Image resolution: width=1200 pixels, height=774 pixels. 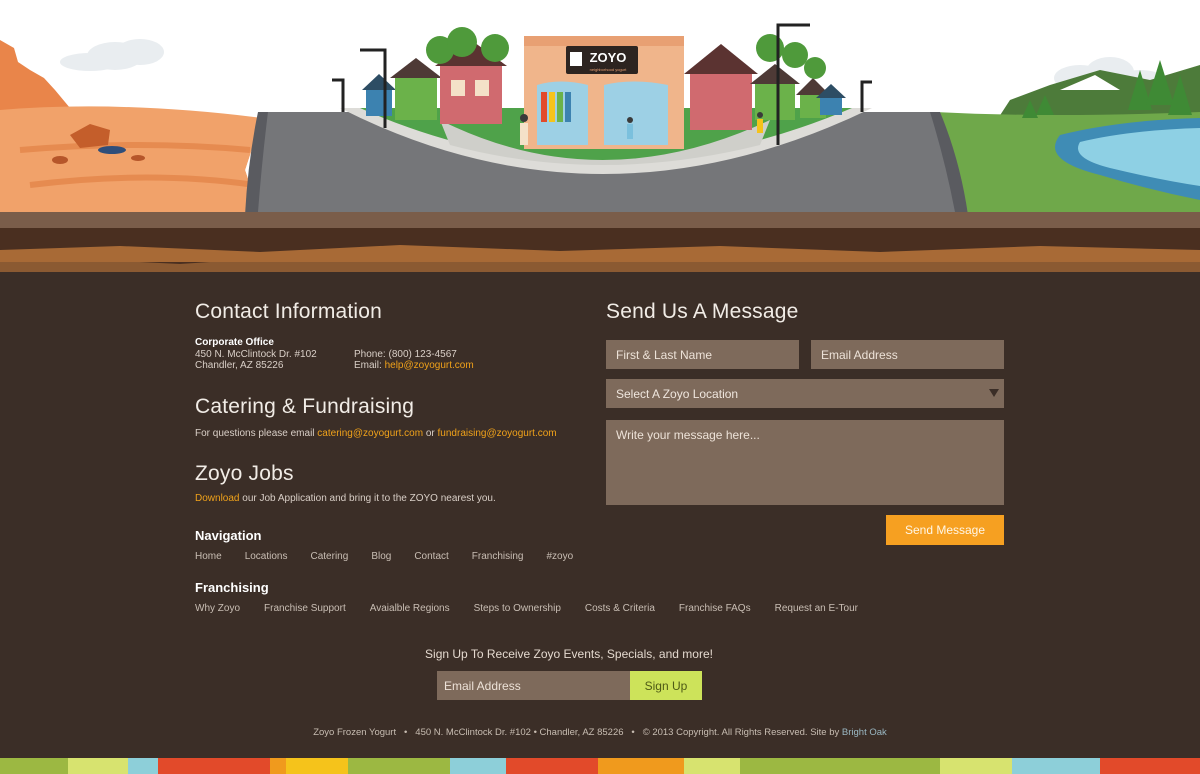 What do you see at coordinates (244, 473) in the screenshot?
I see `jobs-heading: Zoyo Jobs` at bounding box center [244, 473].